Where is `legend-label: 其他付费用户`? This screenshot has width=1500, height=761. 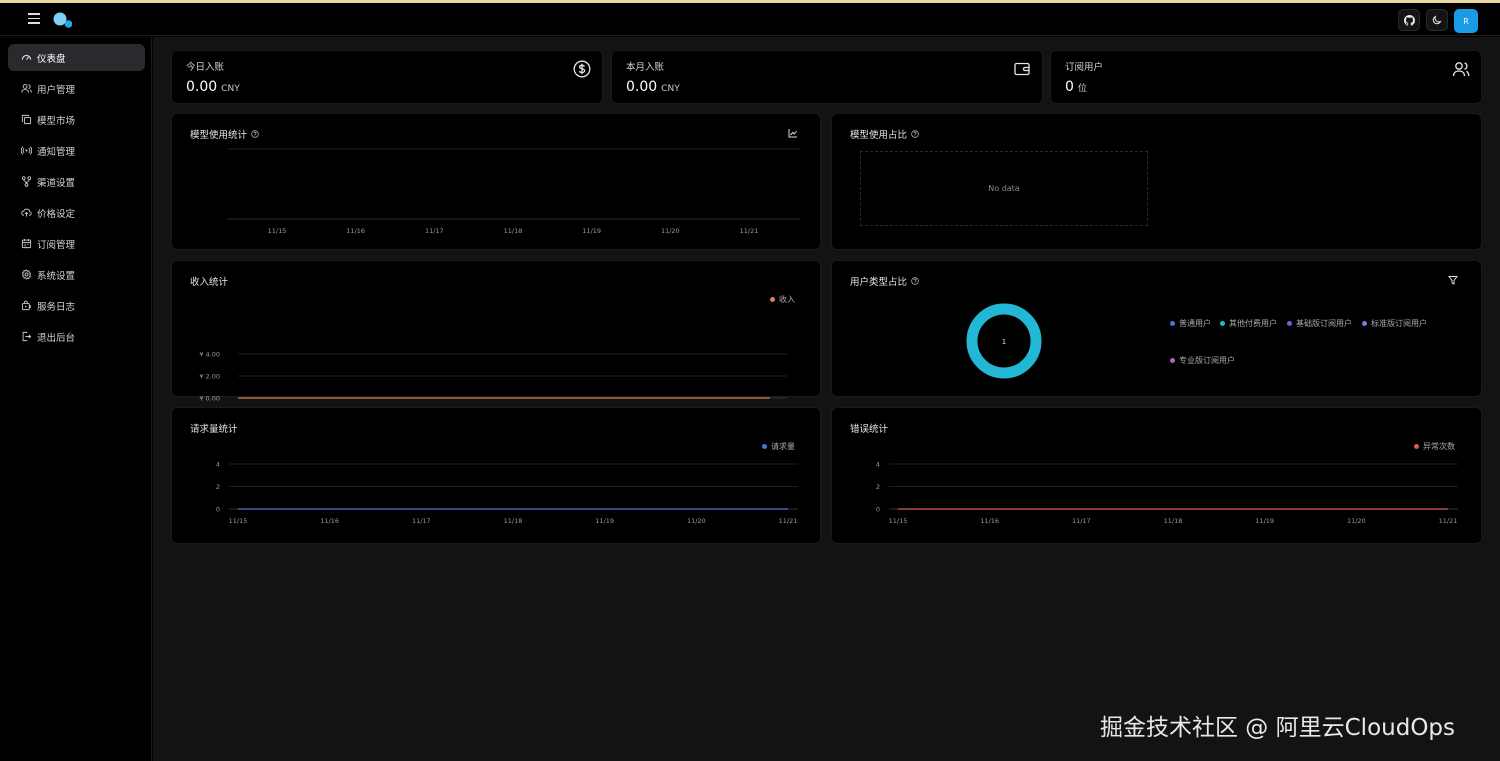 legend-label: 其他付费用户 is located at coordinates (1253, 323).